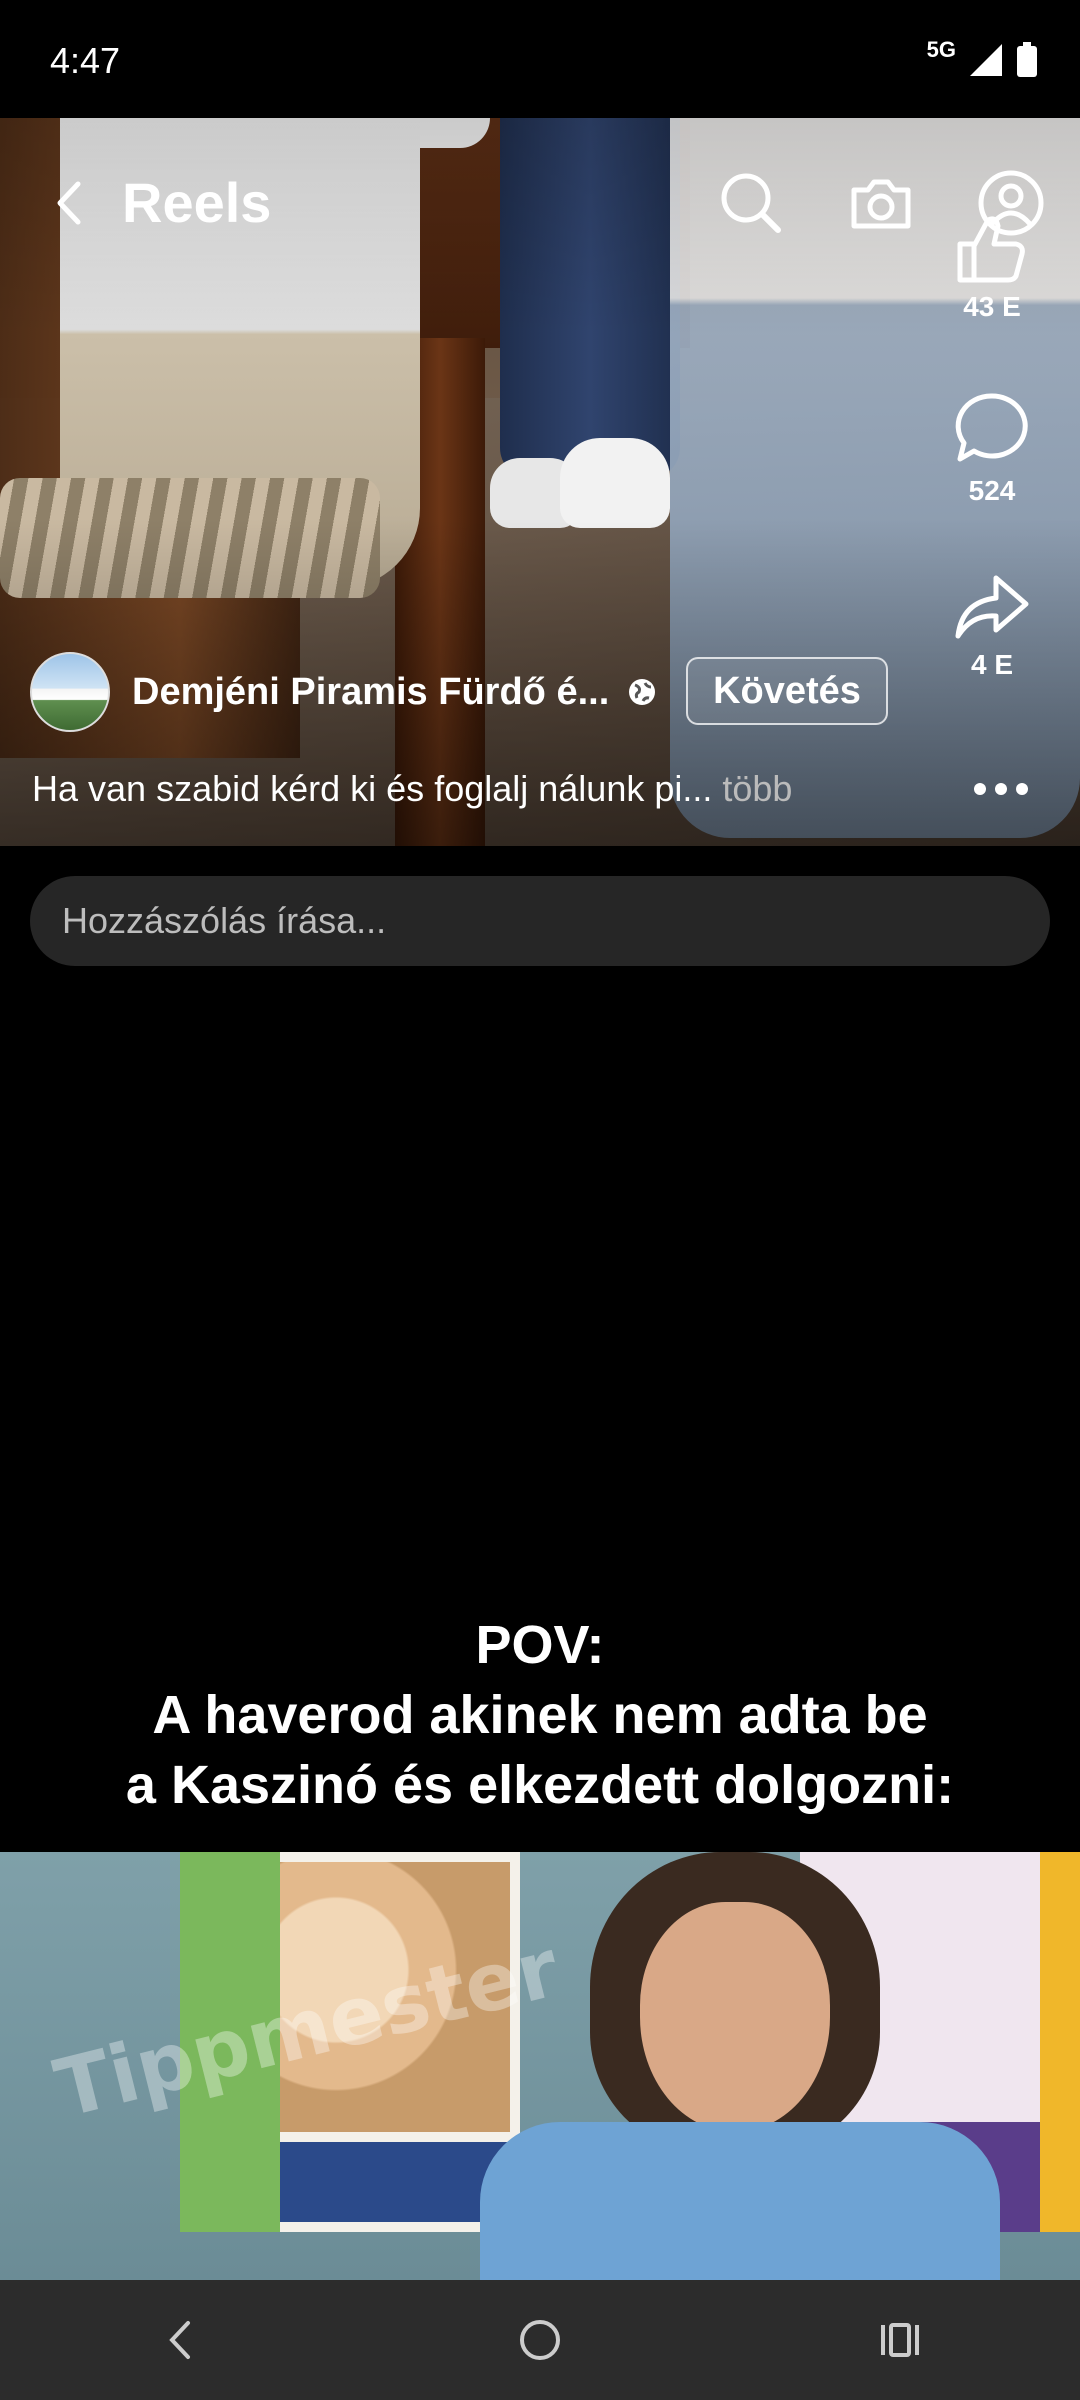 Image resolution: width=1080 pixels, height=2400 pixels. Describe the element at coordinates (991, 249) in the screenshot. I see `thumbs-up-icon` at that location.